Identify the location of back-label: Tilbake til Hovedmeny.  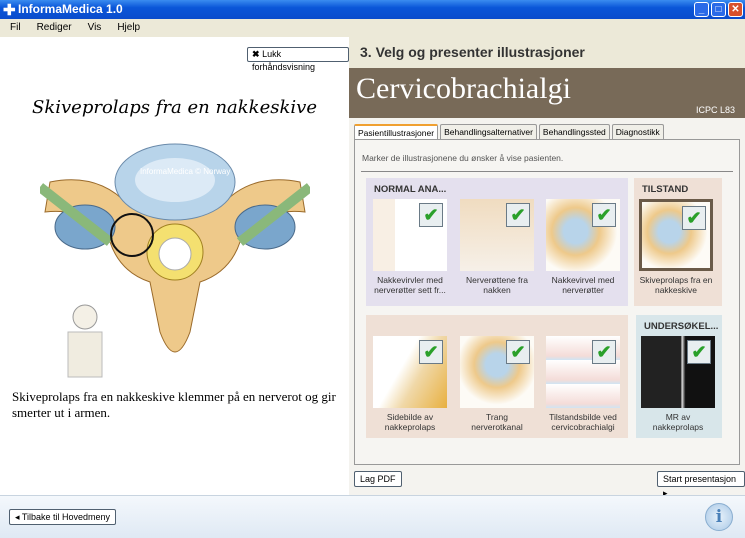
(66, 517).